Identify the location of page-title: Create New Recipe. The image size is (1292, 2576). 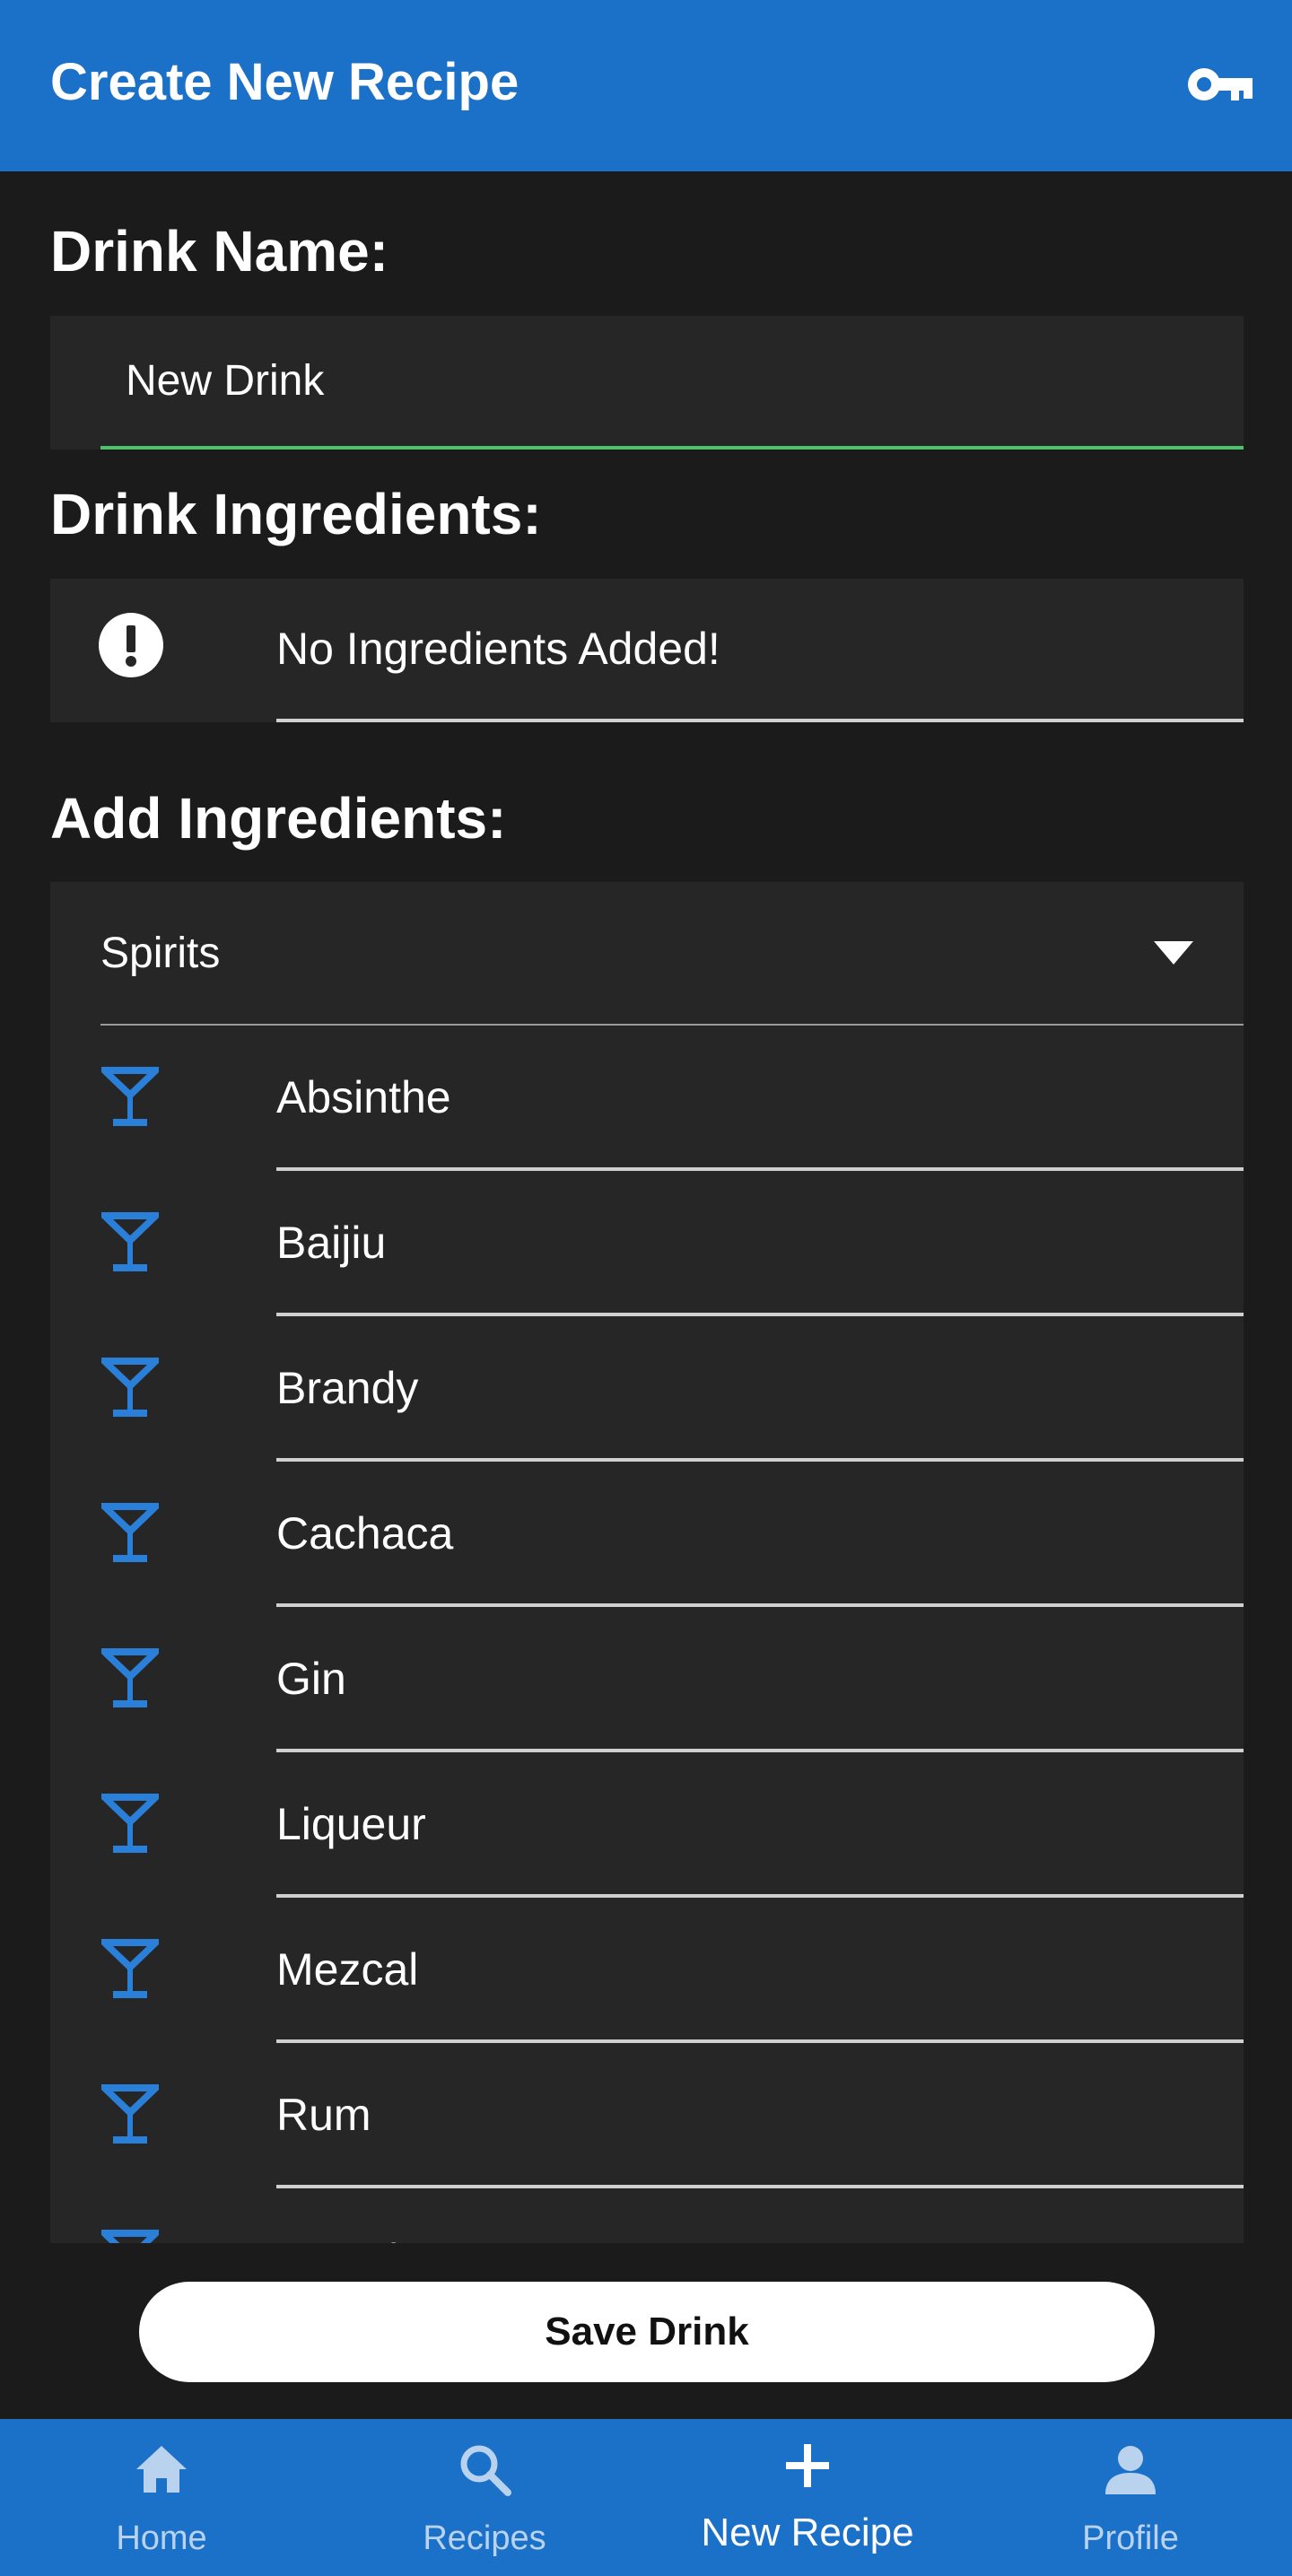
(284, 82).